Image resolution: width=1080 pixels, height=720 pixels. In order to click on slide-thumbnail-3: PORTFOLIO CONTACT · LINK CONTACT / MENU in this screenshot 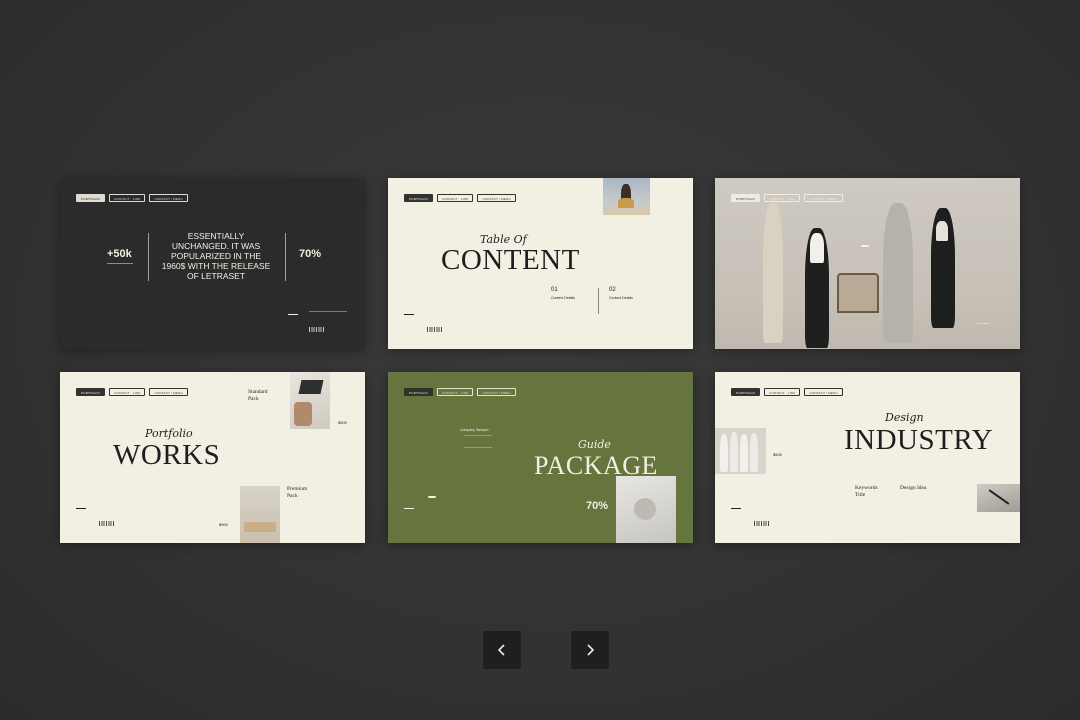, I will do `click(867, 263)`.